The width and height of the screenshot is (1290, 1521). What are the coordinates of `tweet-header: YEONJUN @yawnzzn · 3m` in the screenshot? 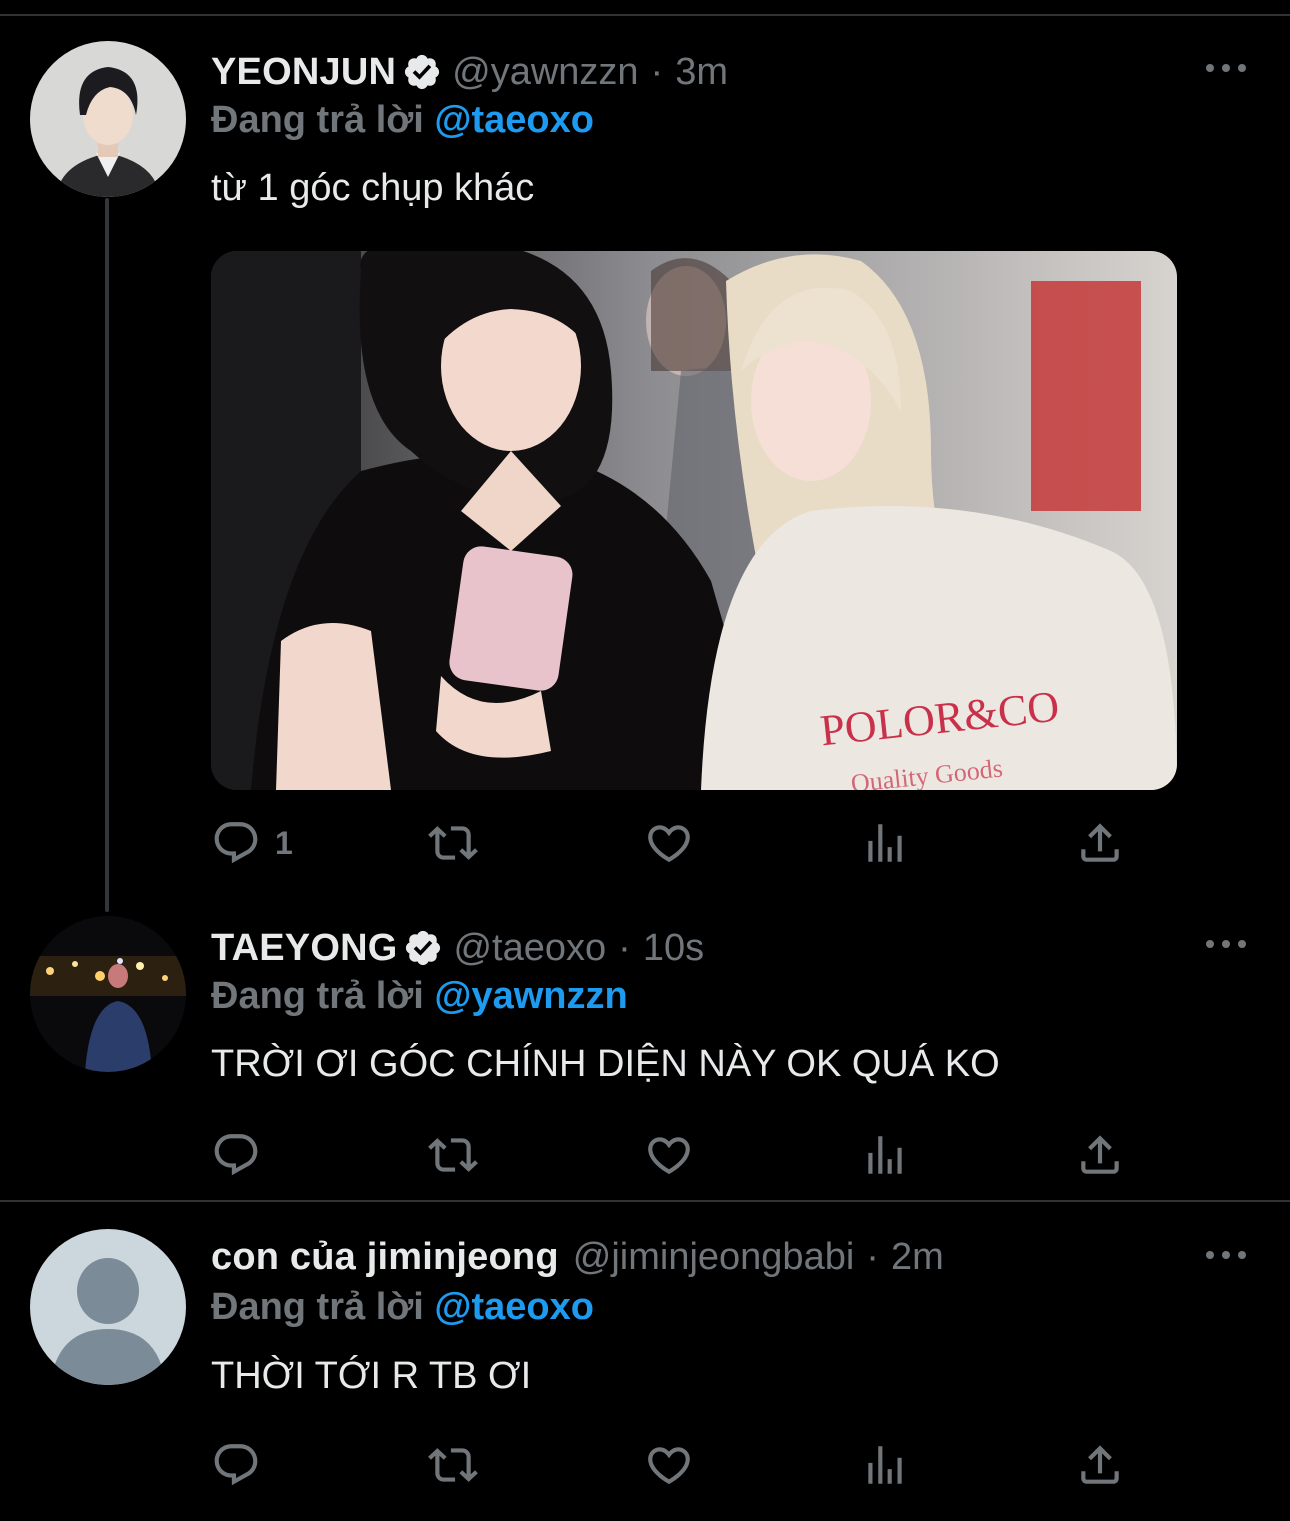 It's located at (469, 72).